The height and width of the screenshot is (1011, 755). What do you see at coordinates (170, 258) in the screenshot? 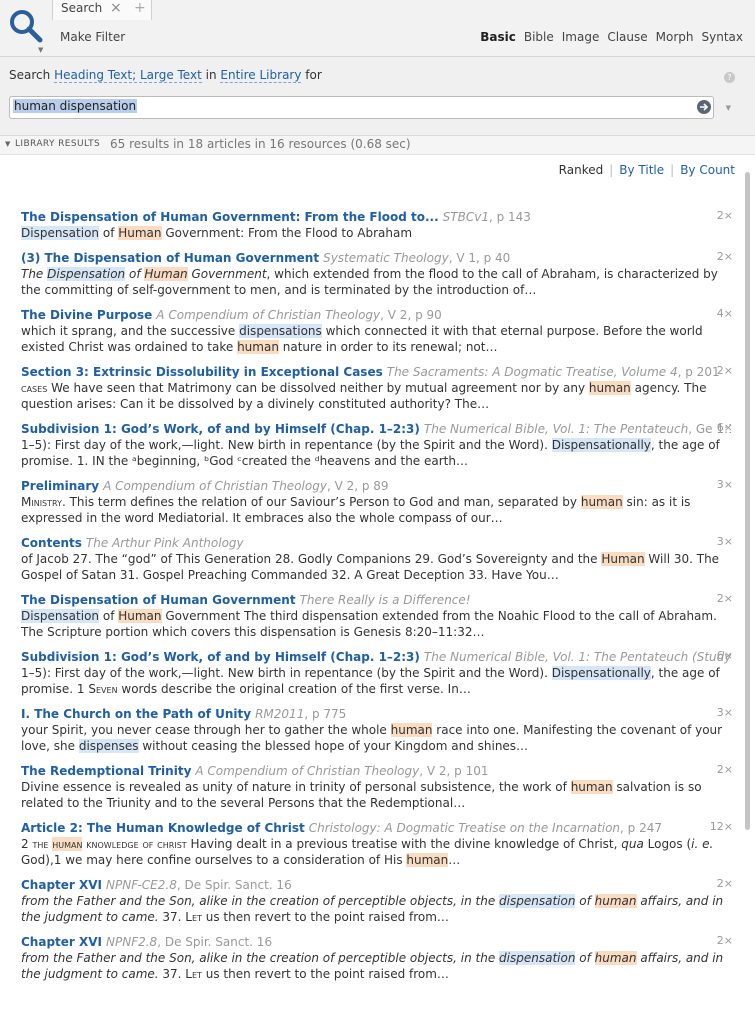
I see `result-title: (3) The Dispensation of Human Government` at bounding box center [170, 258].